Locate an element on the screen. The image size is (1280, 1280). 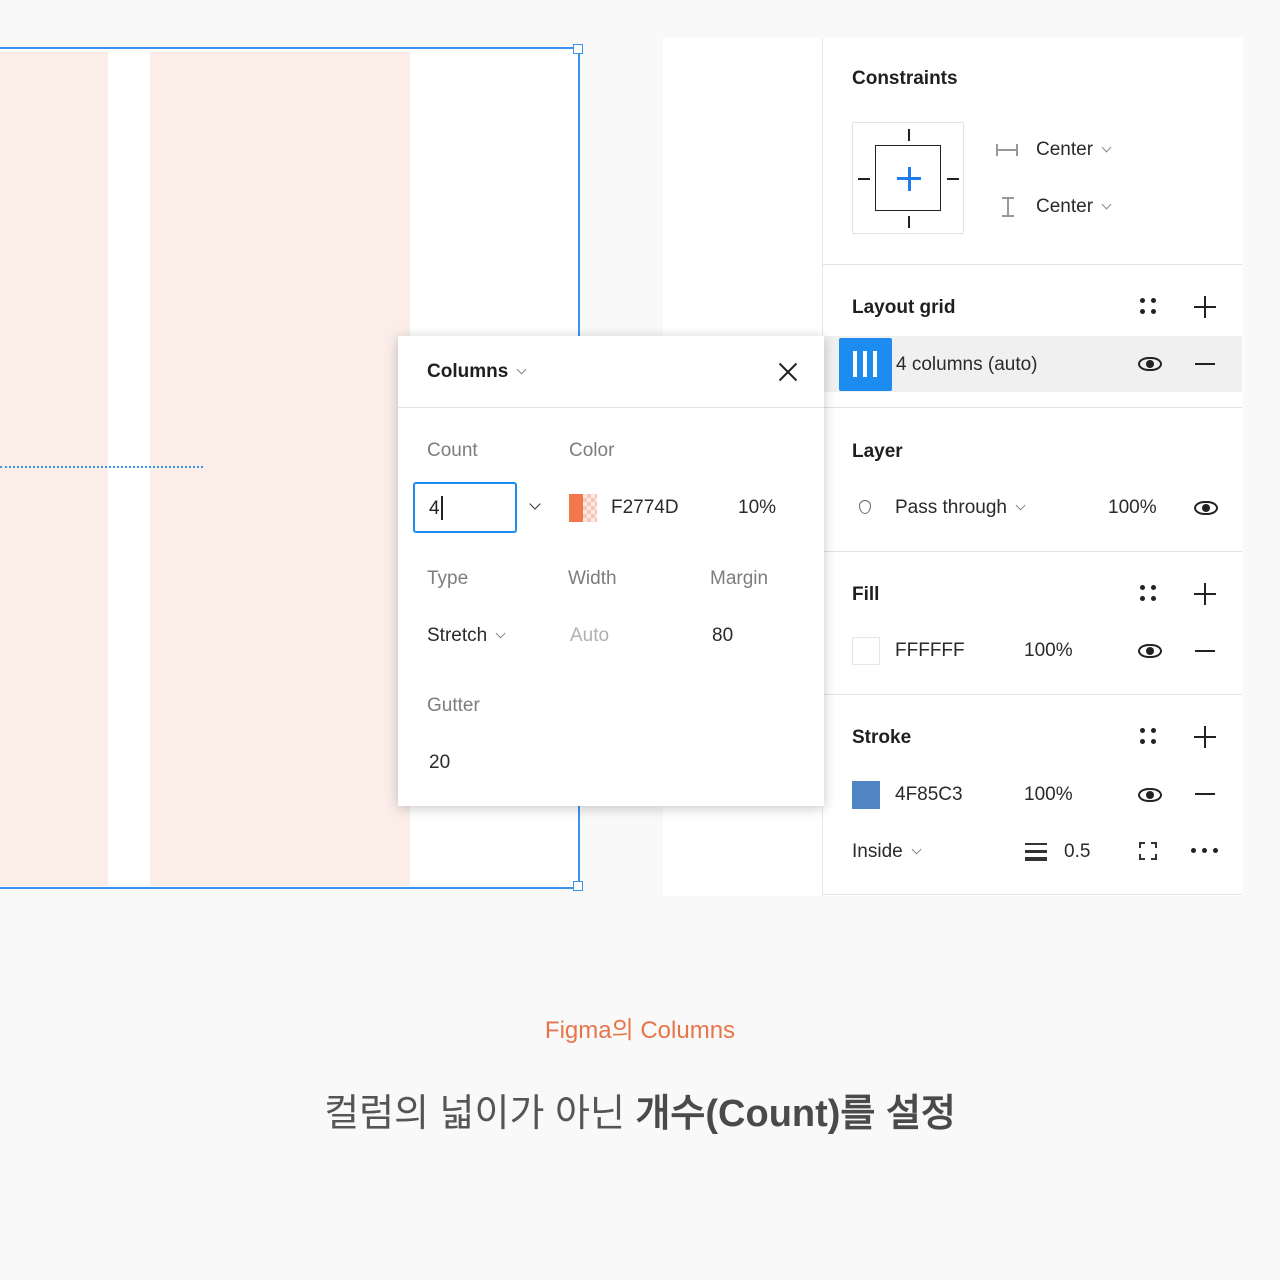
constraint-left-line is located at coordinates (864, 179).